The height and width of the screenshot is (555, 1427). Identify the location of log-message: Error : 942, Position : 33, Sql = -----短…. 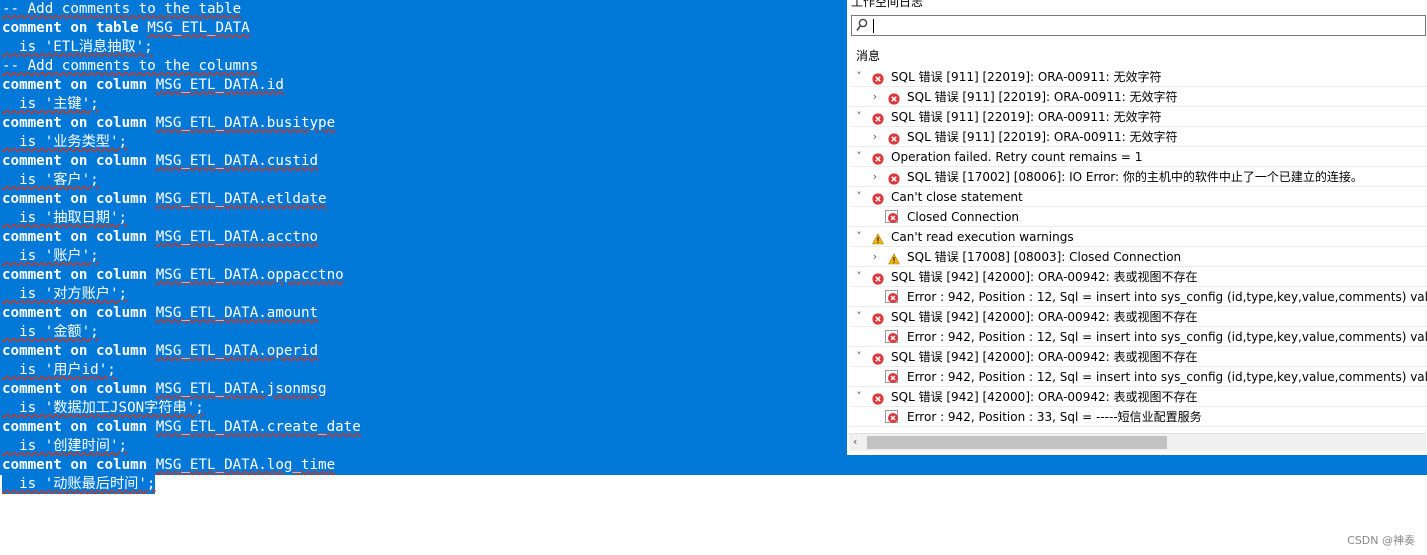
(1054, 417).